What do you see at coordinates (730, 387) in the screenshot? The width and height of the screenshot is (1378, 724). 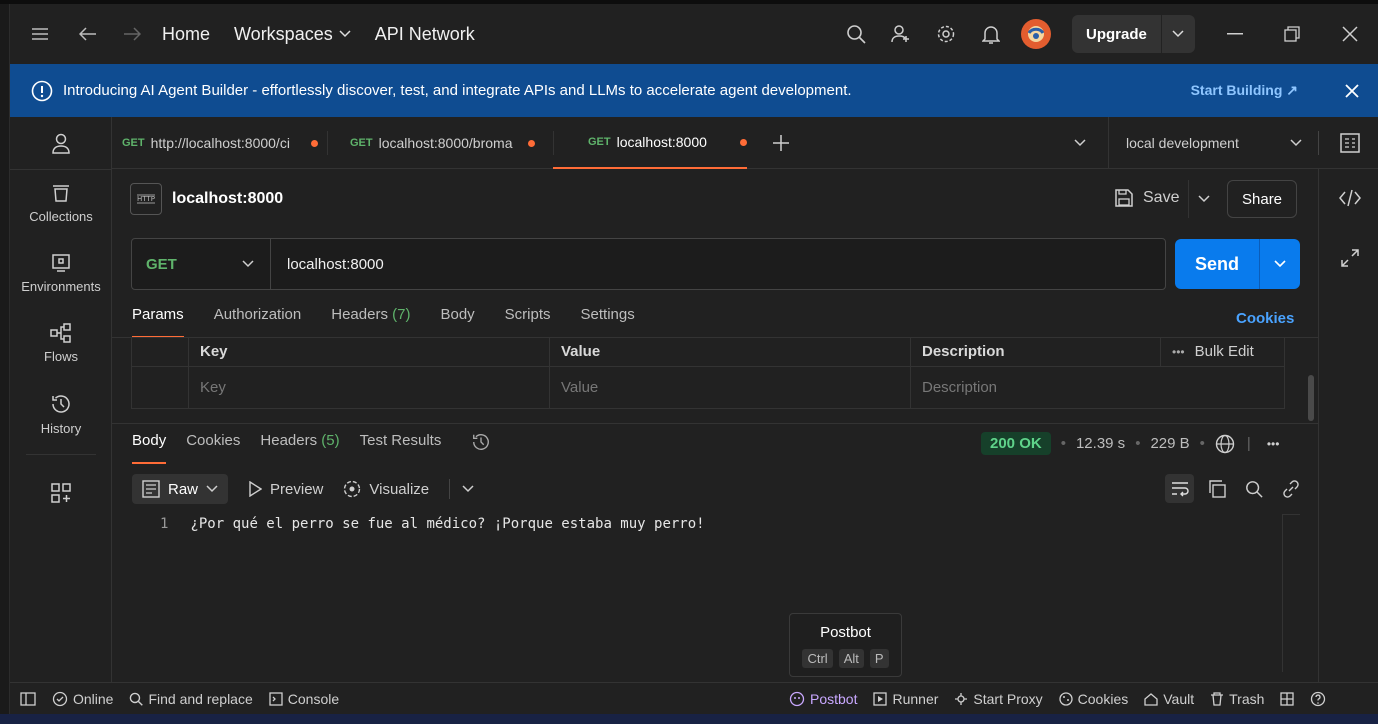 I see `value-input: Value` at bounding box center [730, 387].